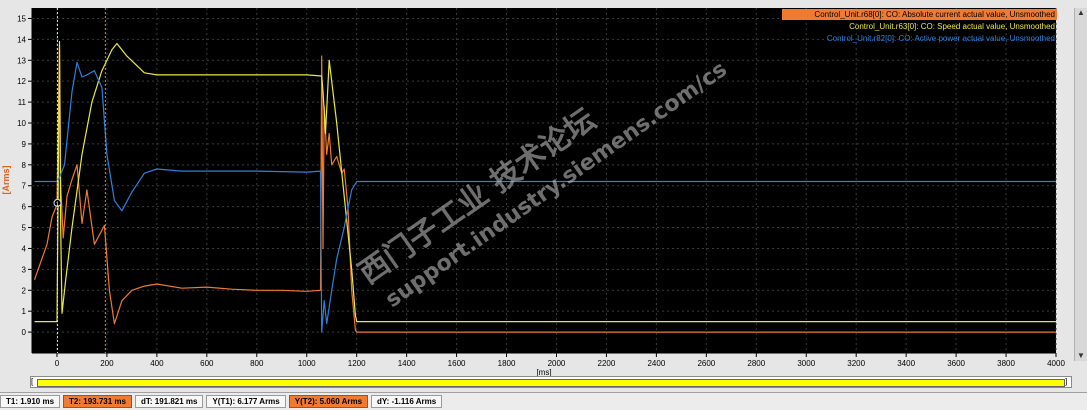 The image size is (1087, 410). What do you see at coordinates (21, 123) in the screenshot?
I see `y-tick-label: 10` at bounding box center [21, 123].